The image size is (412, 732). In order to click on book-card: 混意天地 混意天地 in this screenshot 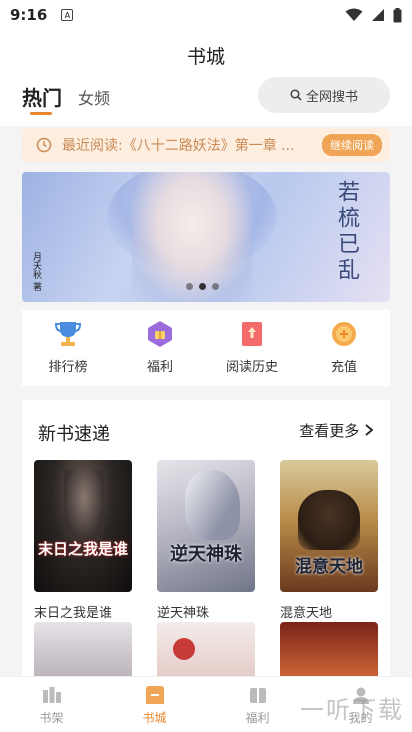, I will do `click(329, 540)`.